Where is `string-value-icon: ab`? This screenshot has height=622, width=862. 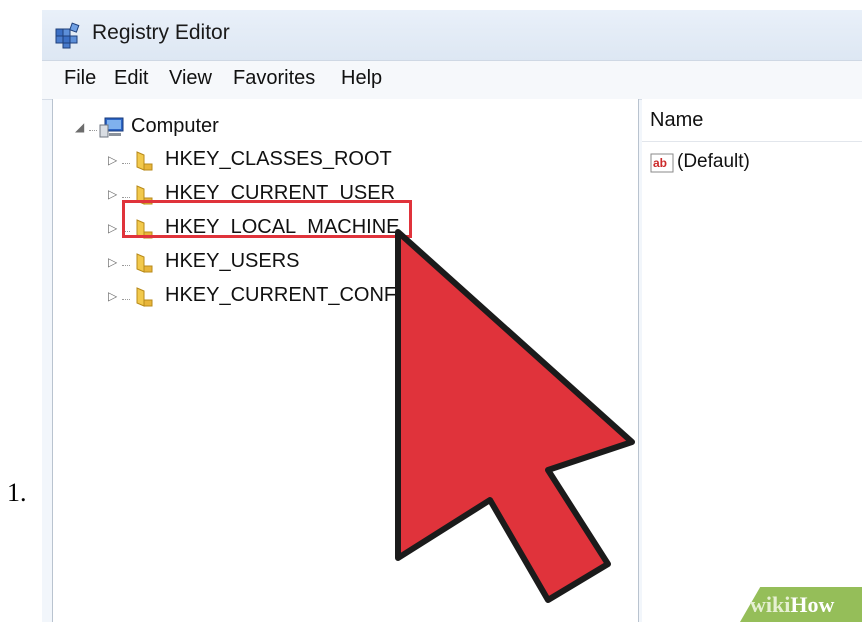
string-value-icon: ab is located at coordinates (662, 163).